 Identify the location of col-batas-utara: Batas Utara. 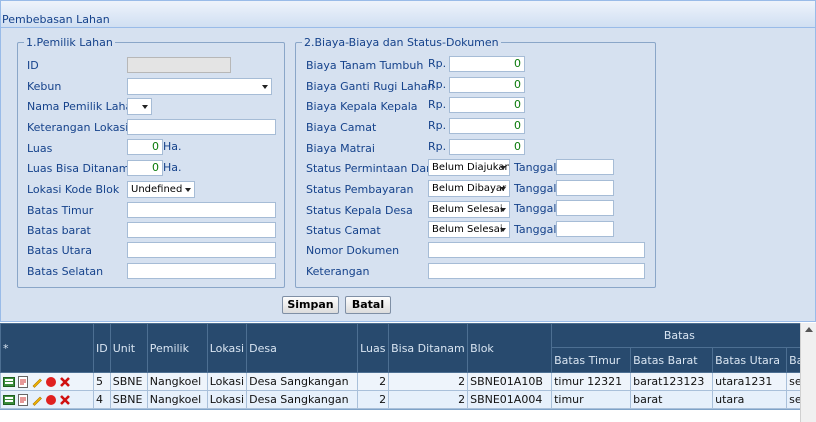
(750, 360).